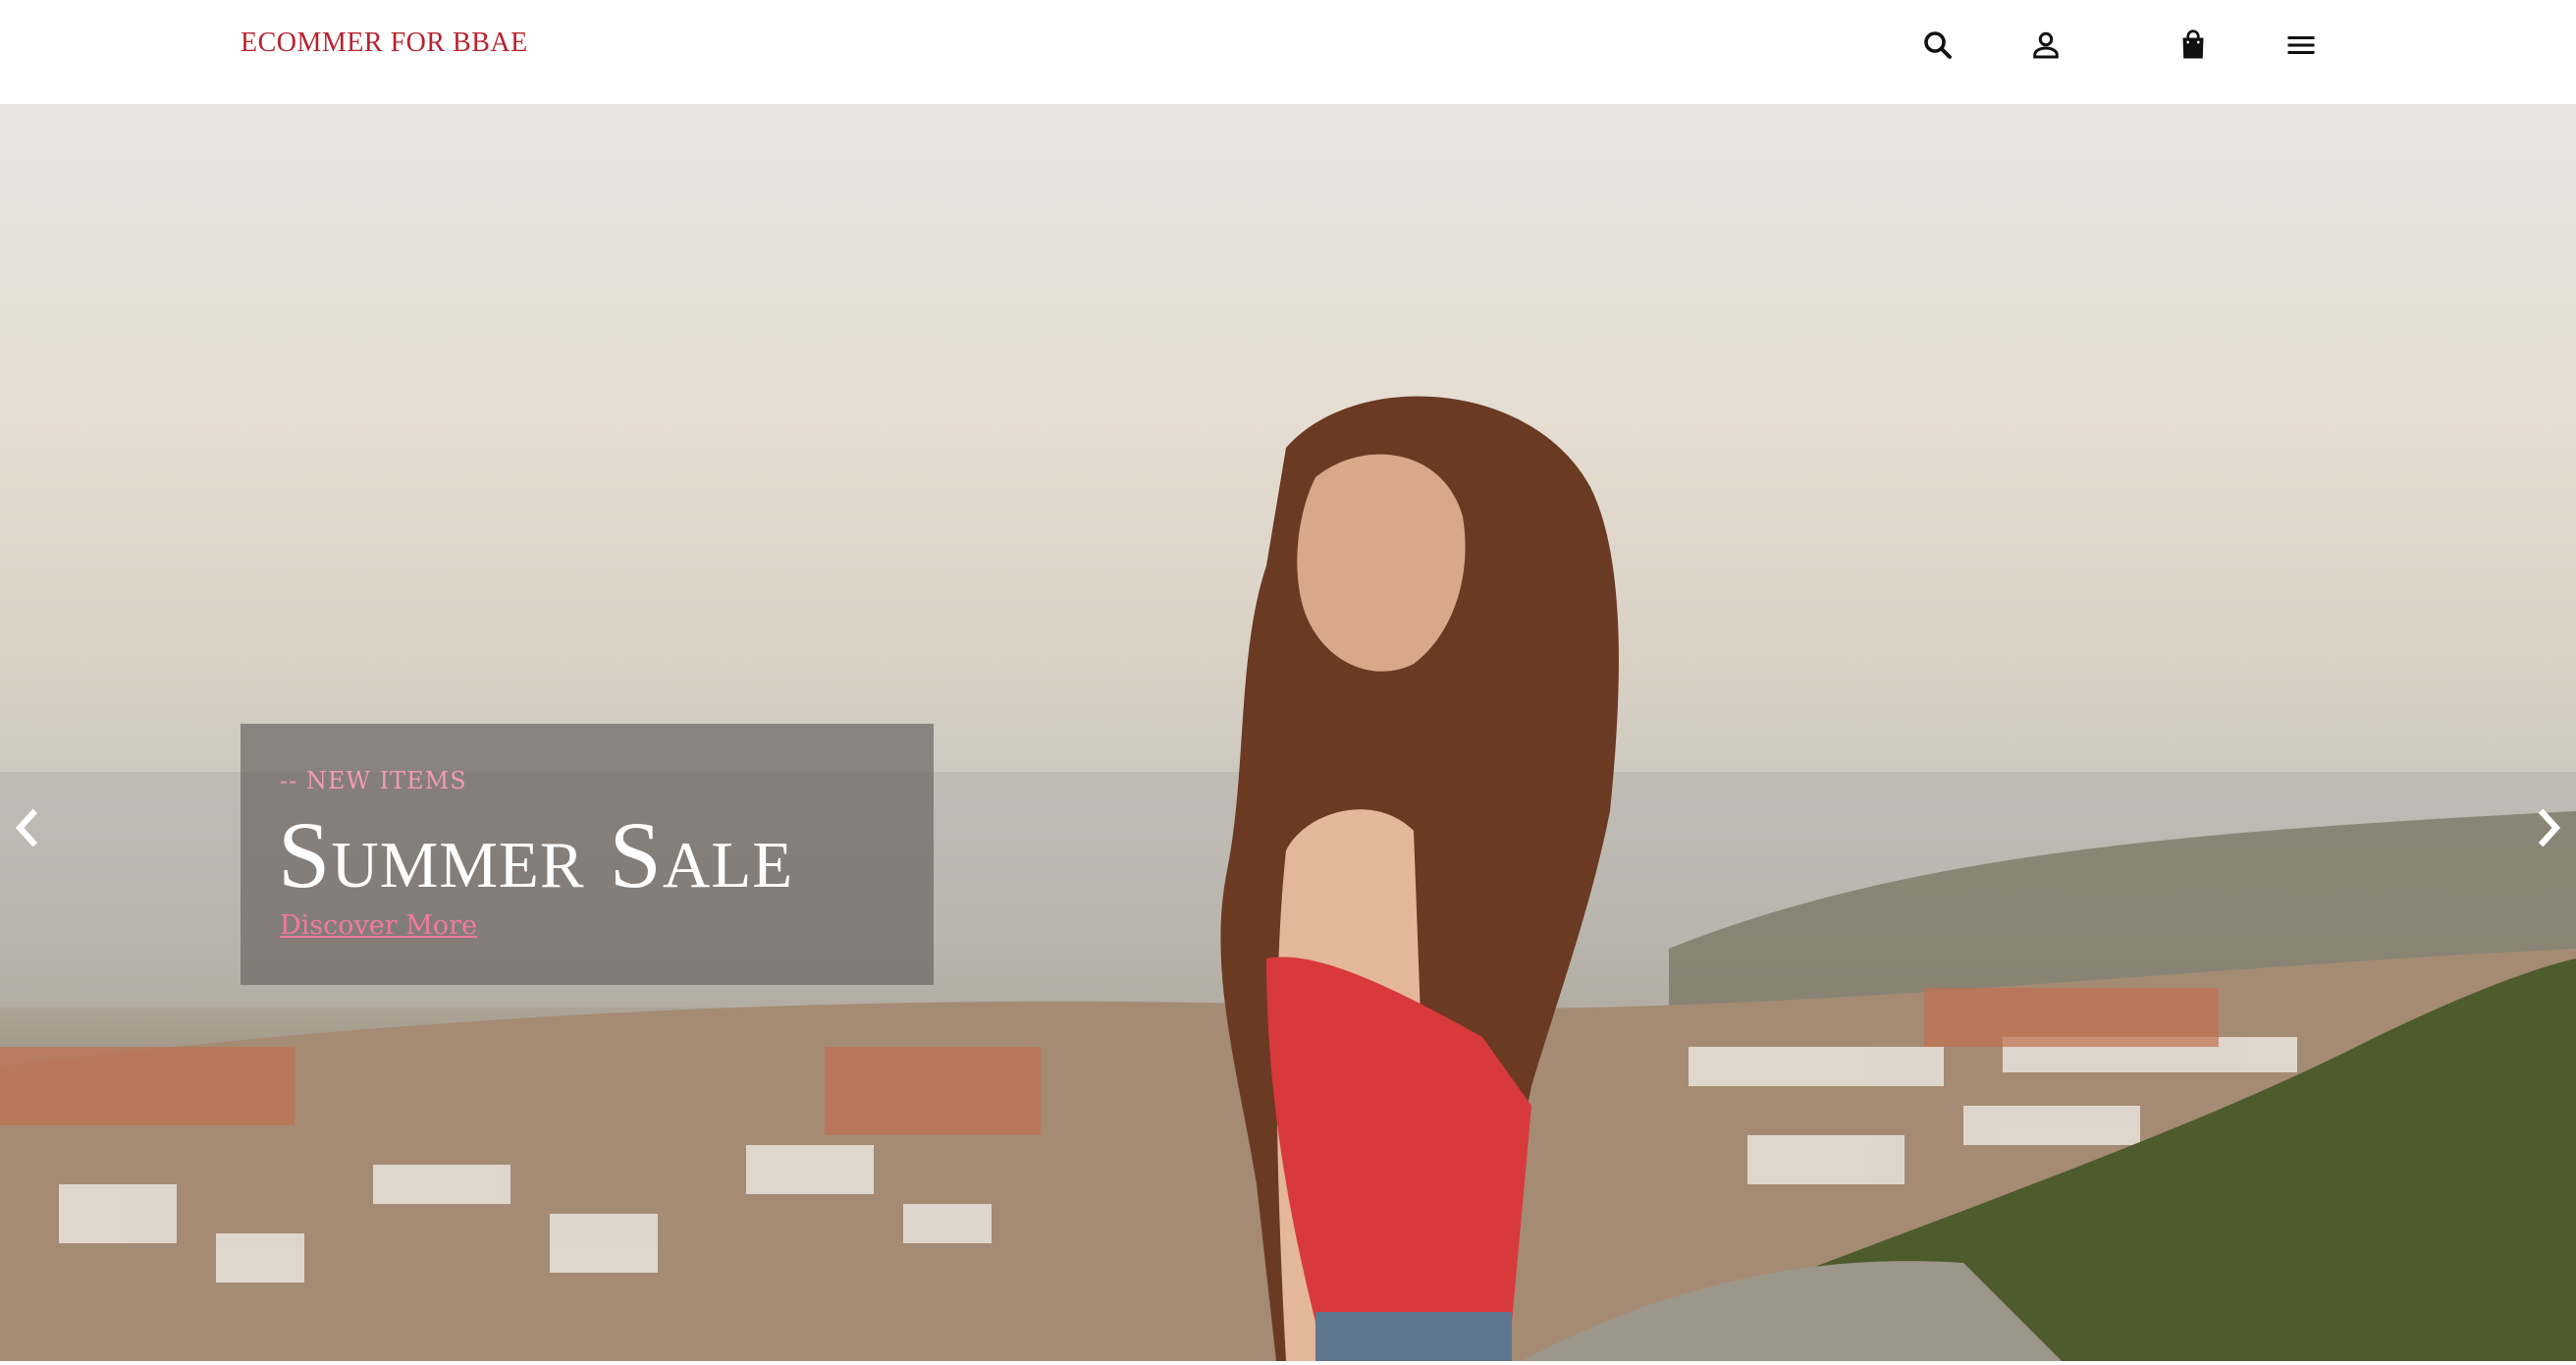 This screenshot has height=1365, width=2576. I want to click on discover-more-link: Discover More, so click(378, 925).